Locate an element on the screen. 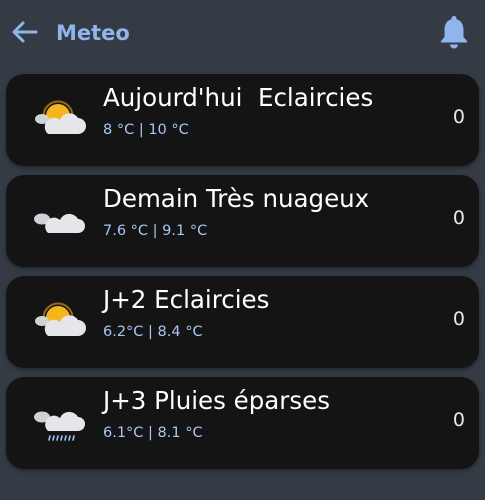 This screenshot has height=500, width=485. forecast-temps: 8 °C | 10 °C is located at coordinates (146, 130).